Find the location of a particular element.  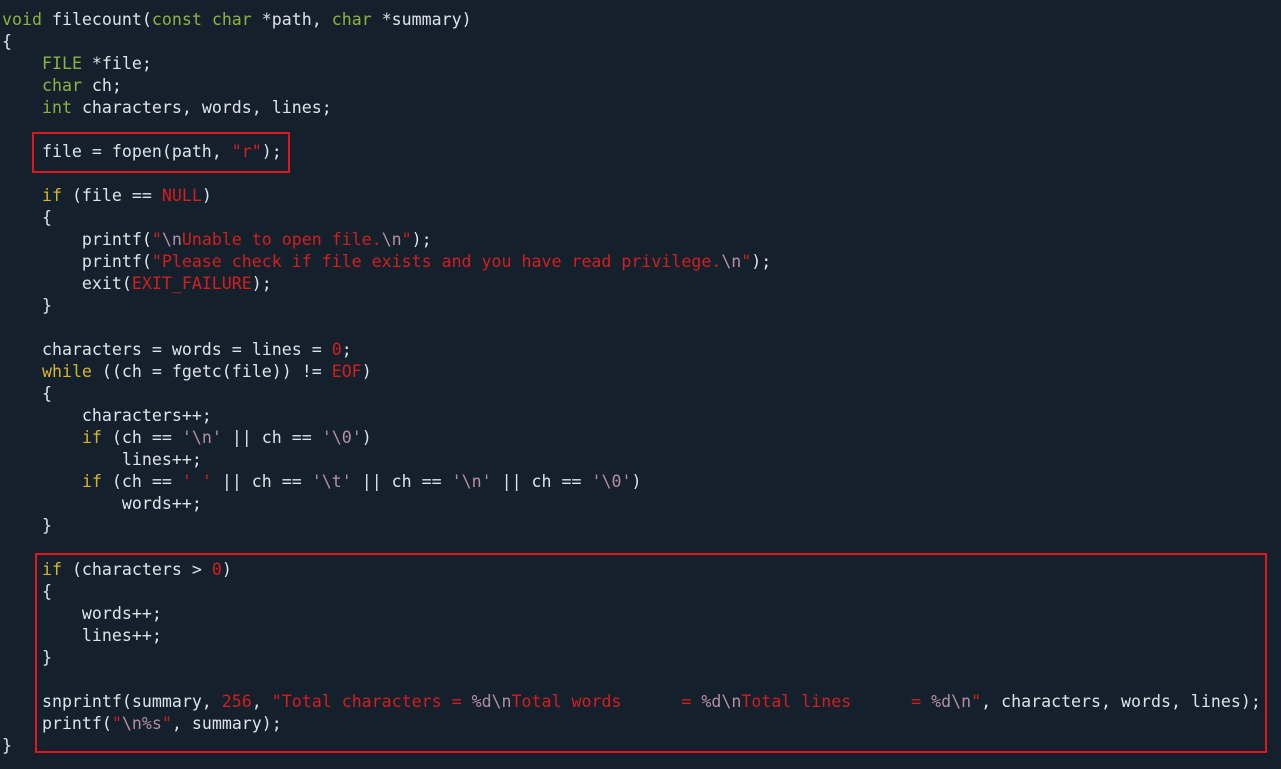

code-token: words++; is located at coordinates (82, 613).